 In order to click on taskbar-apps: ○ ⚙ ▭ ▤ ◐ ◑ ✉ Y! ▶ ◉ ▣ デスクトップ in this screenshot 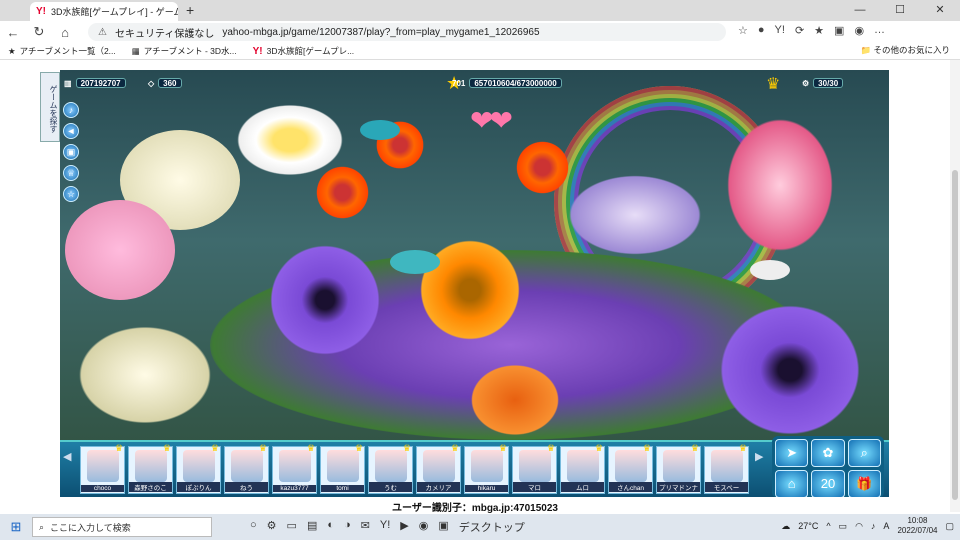, I will do `click(387, 527)`.